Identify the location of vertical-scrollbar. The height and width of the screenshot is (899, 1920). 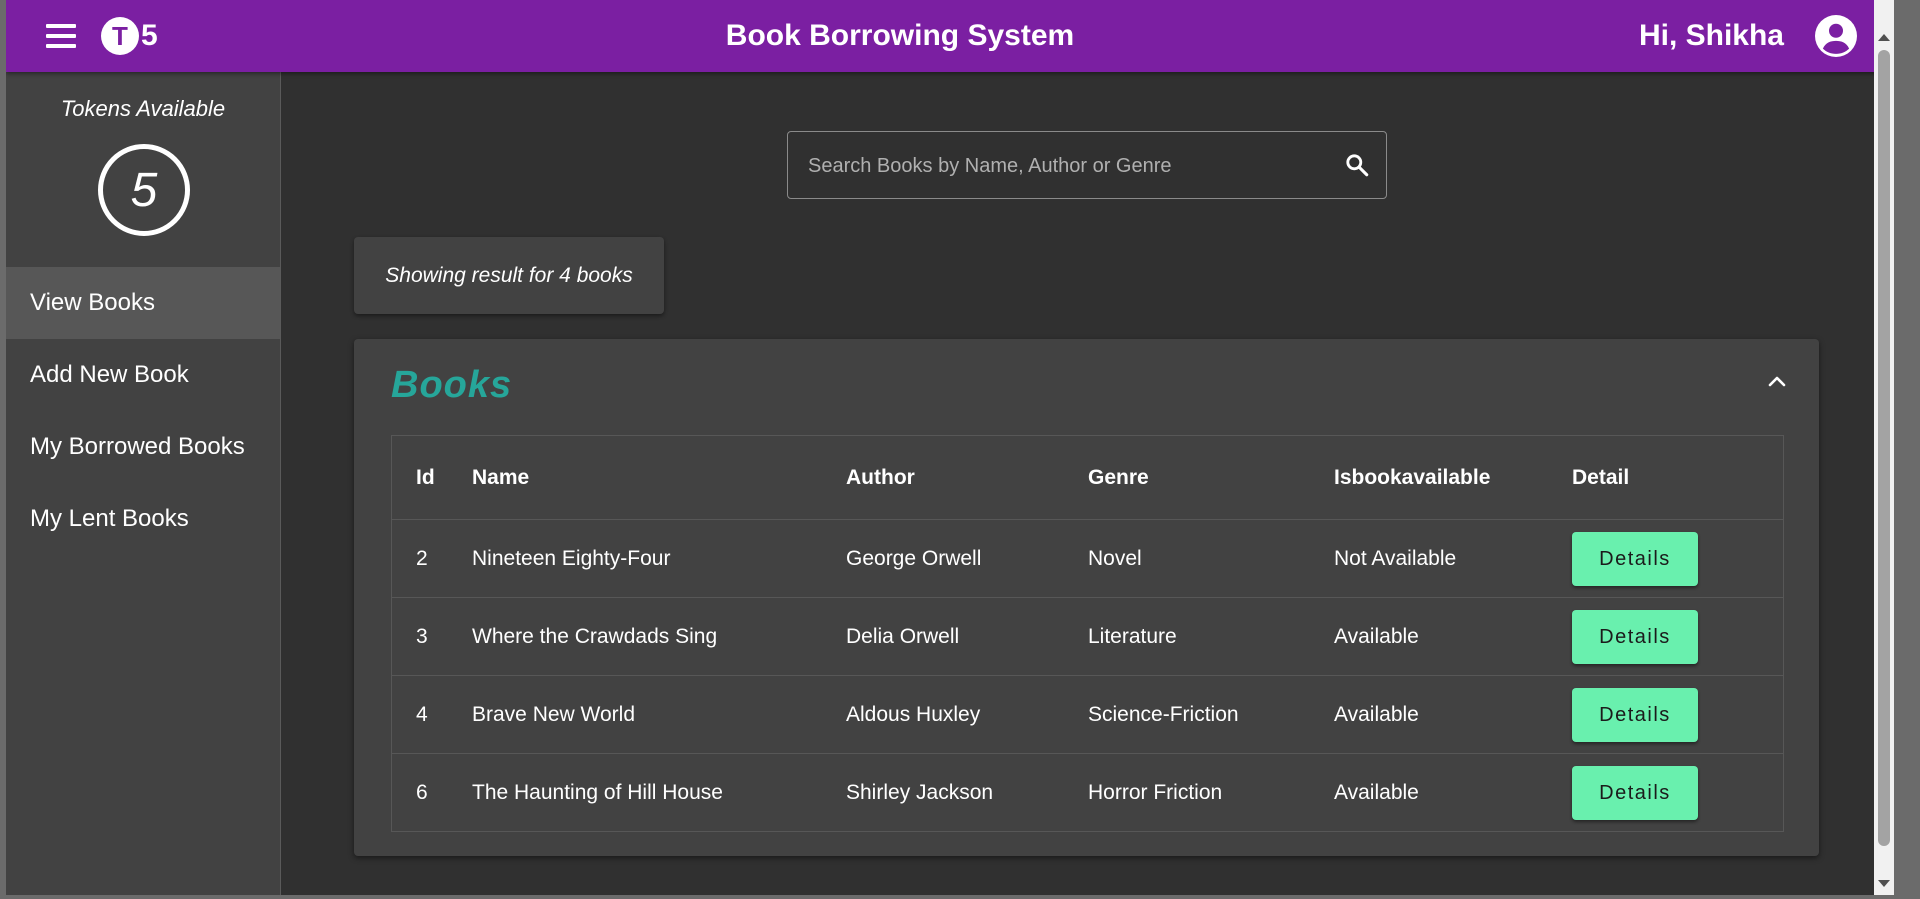
(1884, 447).